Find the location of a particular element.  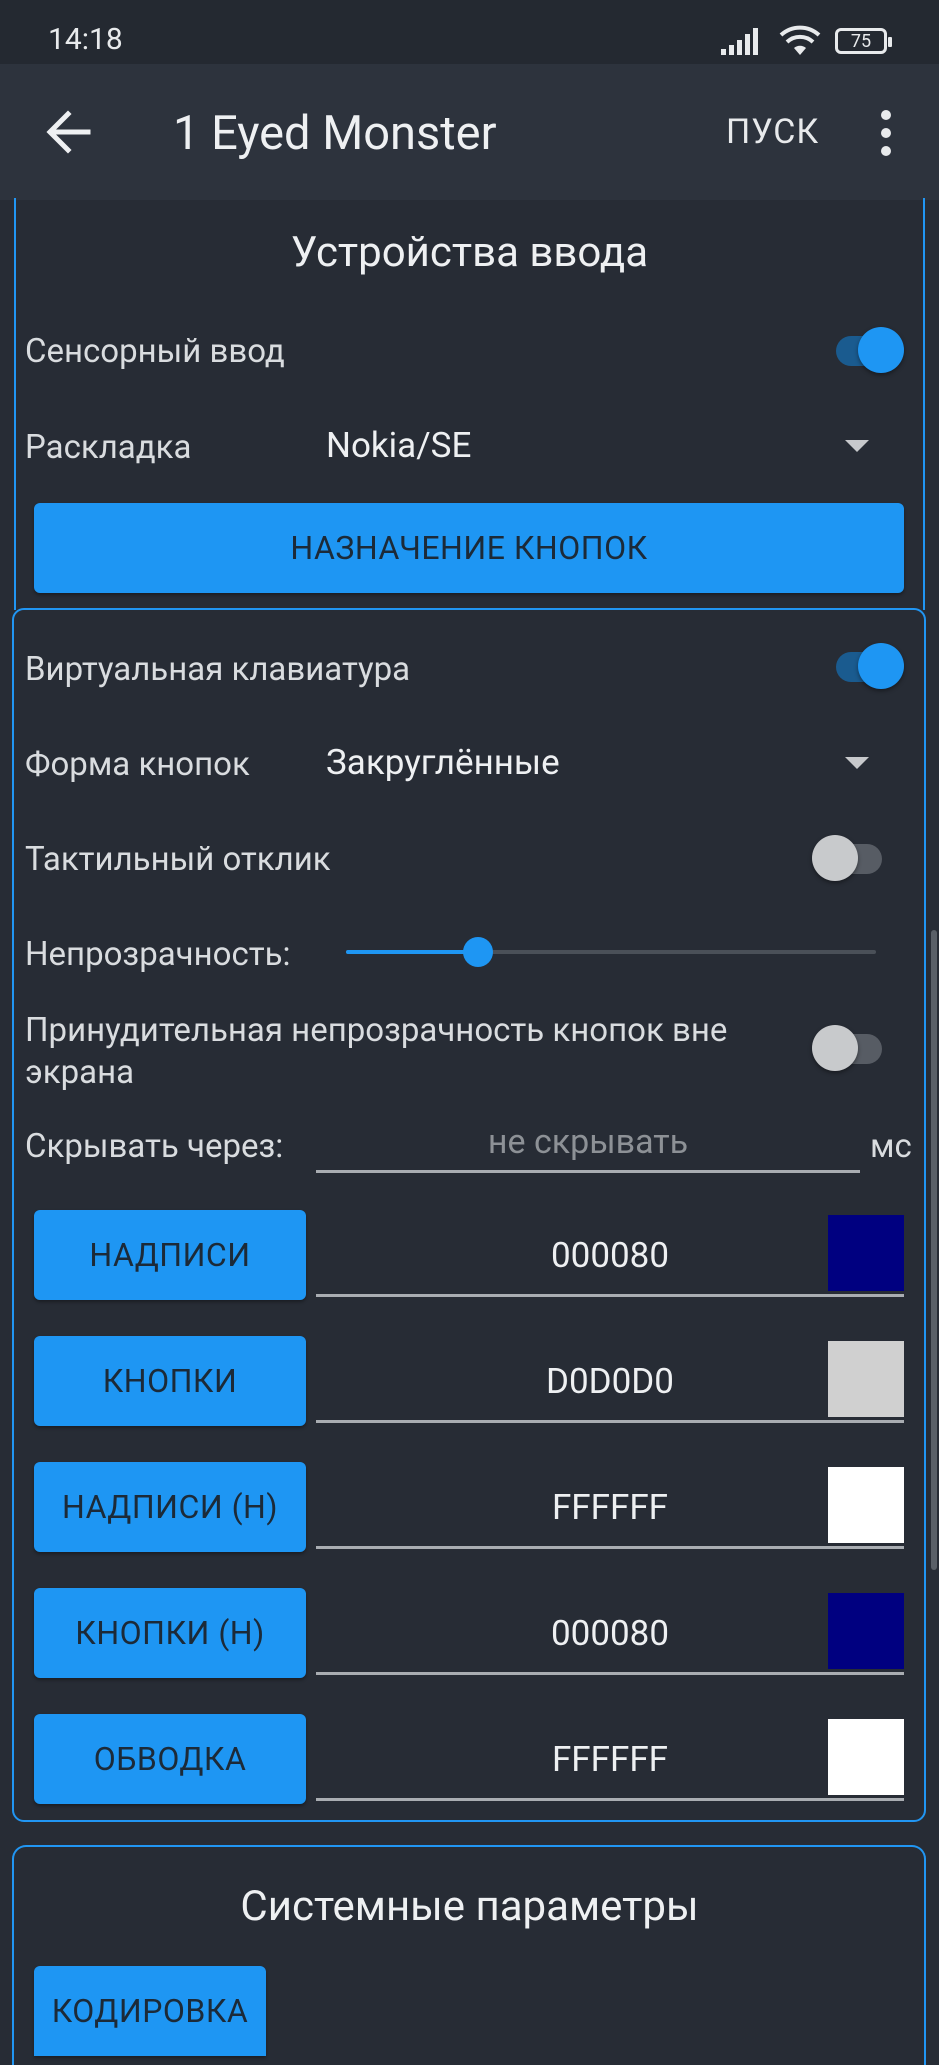

touch-input-toggle is located at coordinates (866, 350).